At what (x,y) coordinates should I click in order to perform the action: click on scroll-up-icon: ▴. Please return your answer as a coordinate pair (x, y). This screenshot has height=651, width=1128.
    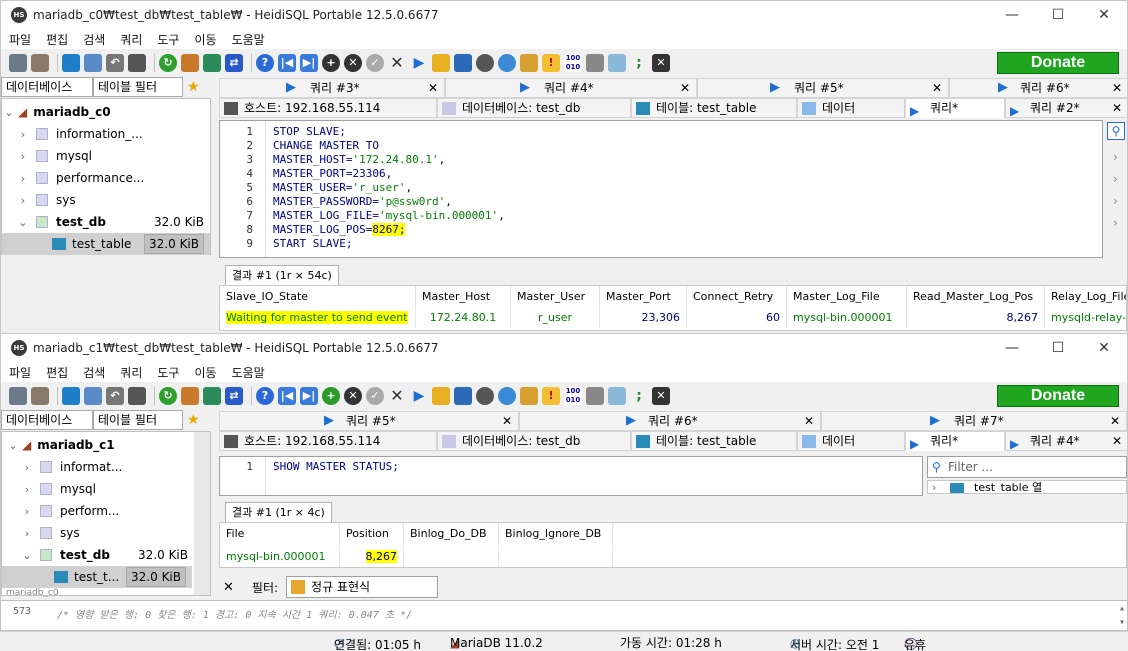
    Looking at the image, I should click on (1122, 608).